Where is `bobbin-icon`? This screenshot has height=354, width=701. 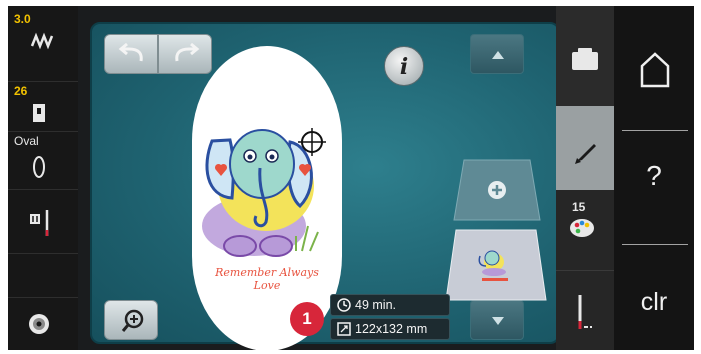
bobbin-icon is located at coordinates (39, 324).